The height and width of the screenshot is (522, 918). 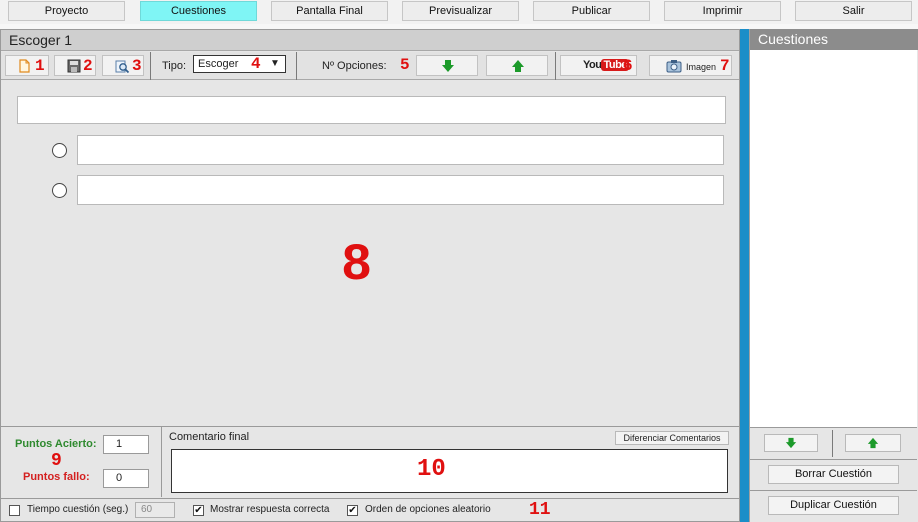 I want to click on option-2-input, so click(x=400, y=190).